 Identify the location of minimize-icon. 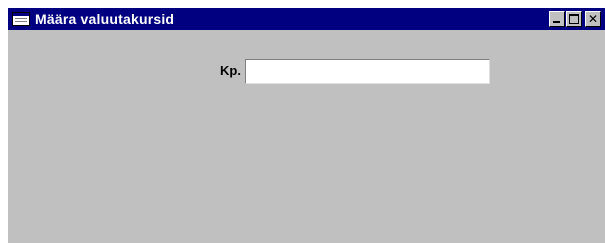
(556, 22).